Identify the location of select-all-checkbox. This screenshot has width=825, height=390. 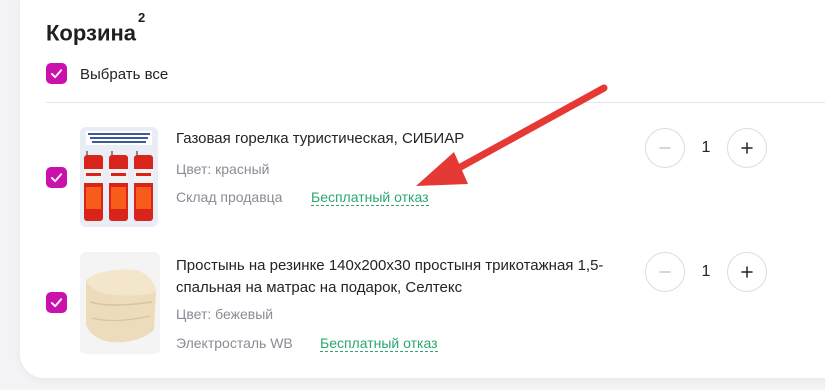
(56, 73).